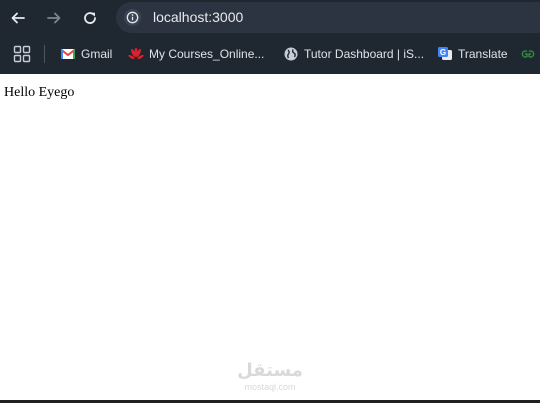  What do you see at coordinates (483, 54) in the screenshot?
I see `bookmark-label: Translate` at bounding box center [483, 54].